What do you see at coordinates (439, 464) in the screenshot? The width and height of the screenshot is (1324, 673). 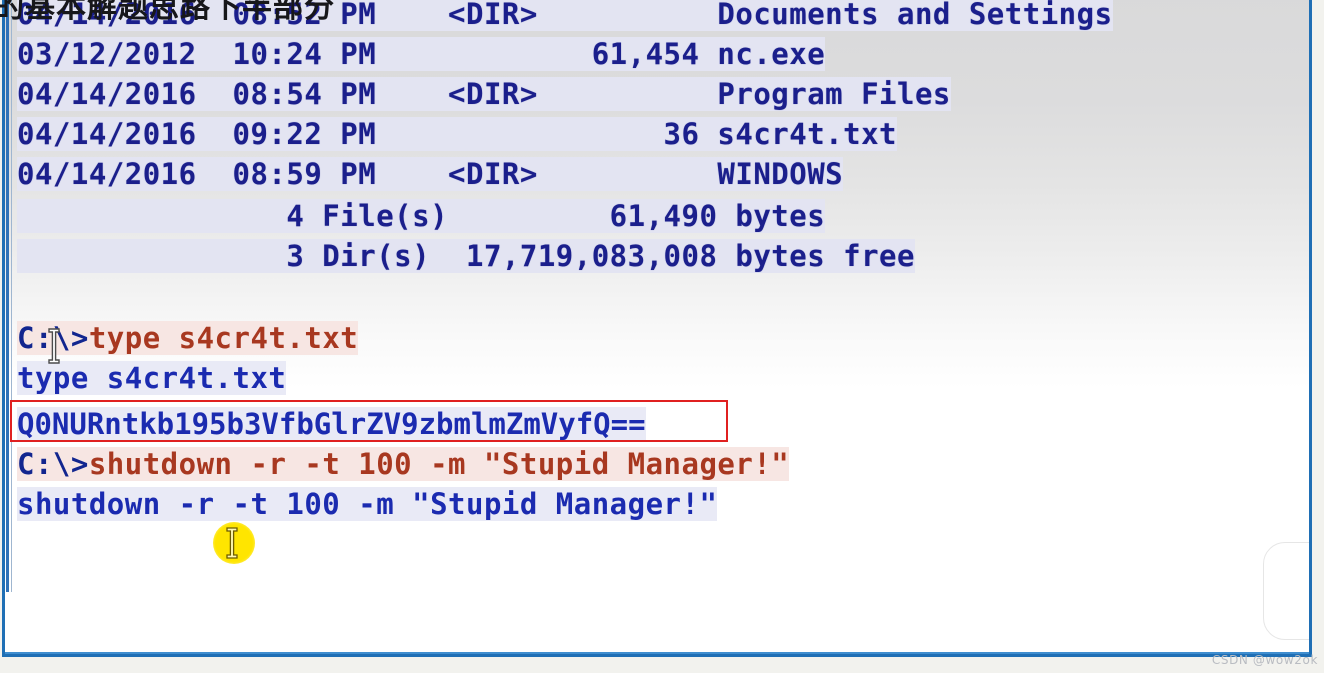 I see `prompt-command-shutdown: shutdown -r -t 100 -m "Stupid Manager!"` at bounding box center [439, 464].